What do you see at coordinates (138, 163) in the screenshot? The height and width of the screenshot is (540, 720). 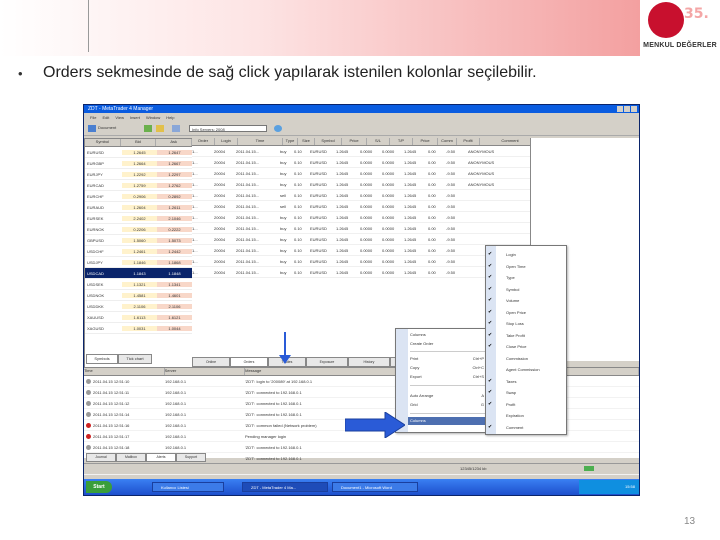 I see `market-watch-row: EURGBP 1.2664 1.2667` at bounding box center [138, 163].